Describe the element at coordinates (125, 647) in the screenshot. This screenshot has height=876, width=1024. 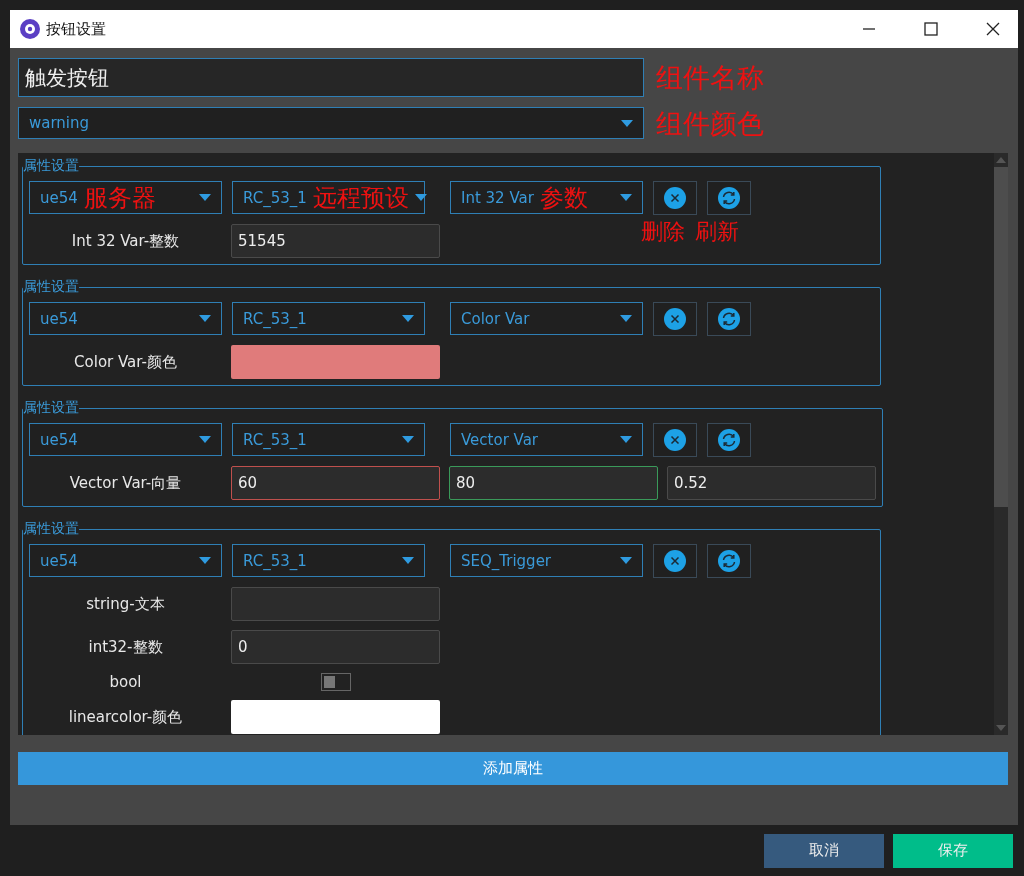
I see `field-label: int32-整数` at that location.